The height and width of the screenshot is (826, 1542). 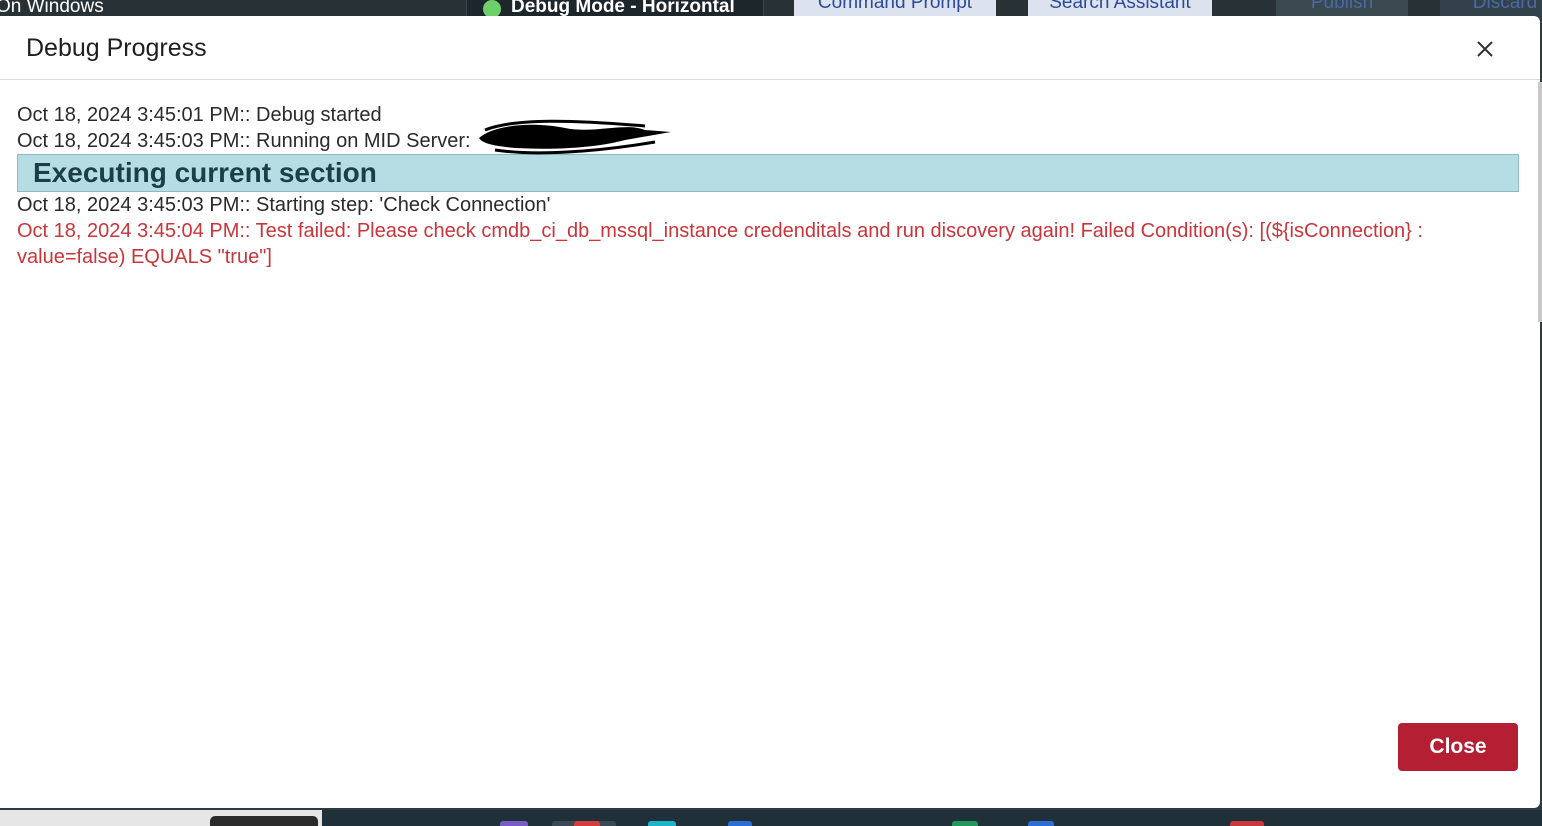 I want to click on search-assistant-label: Search Assistant, so click(x=1120, y=6).